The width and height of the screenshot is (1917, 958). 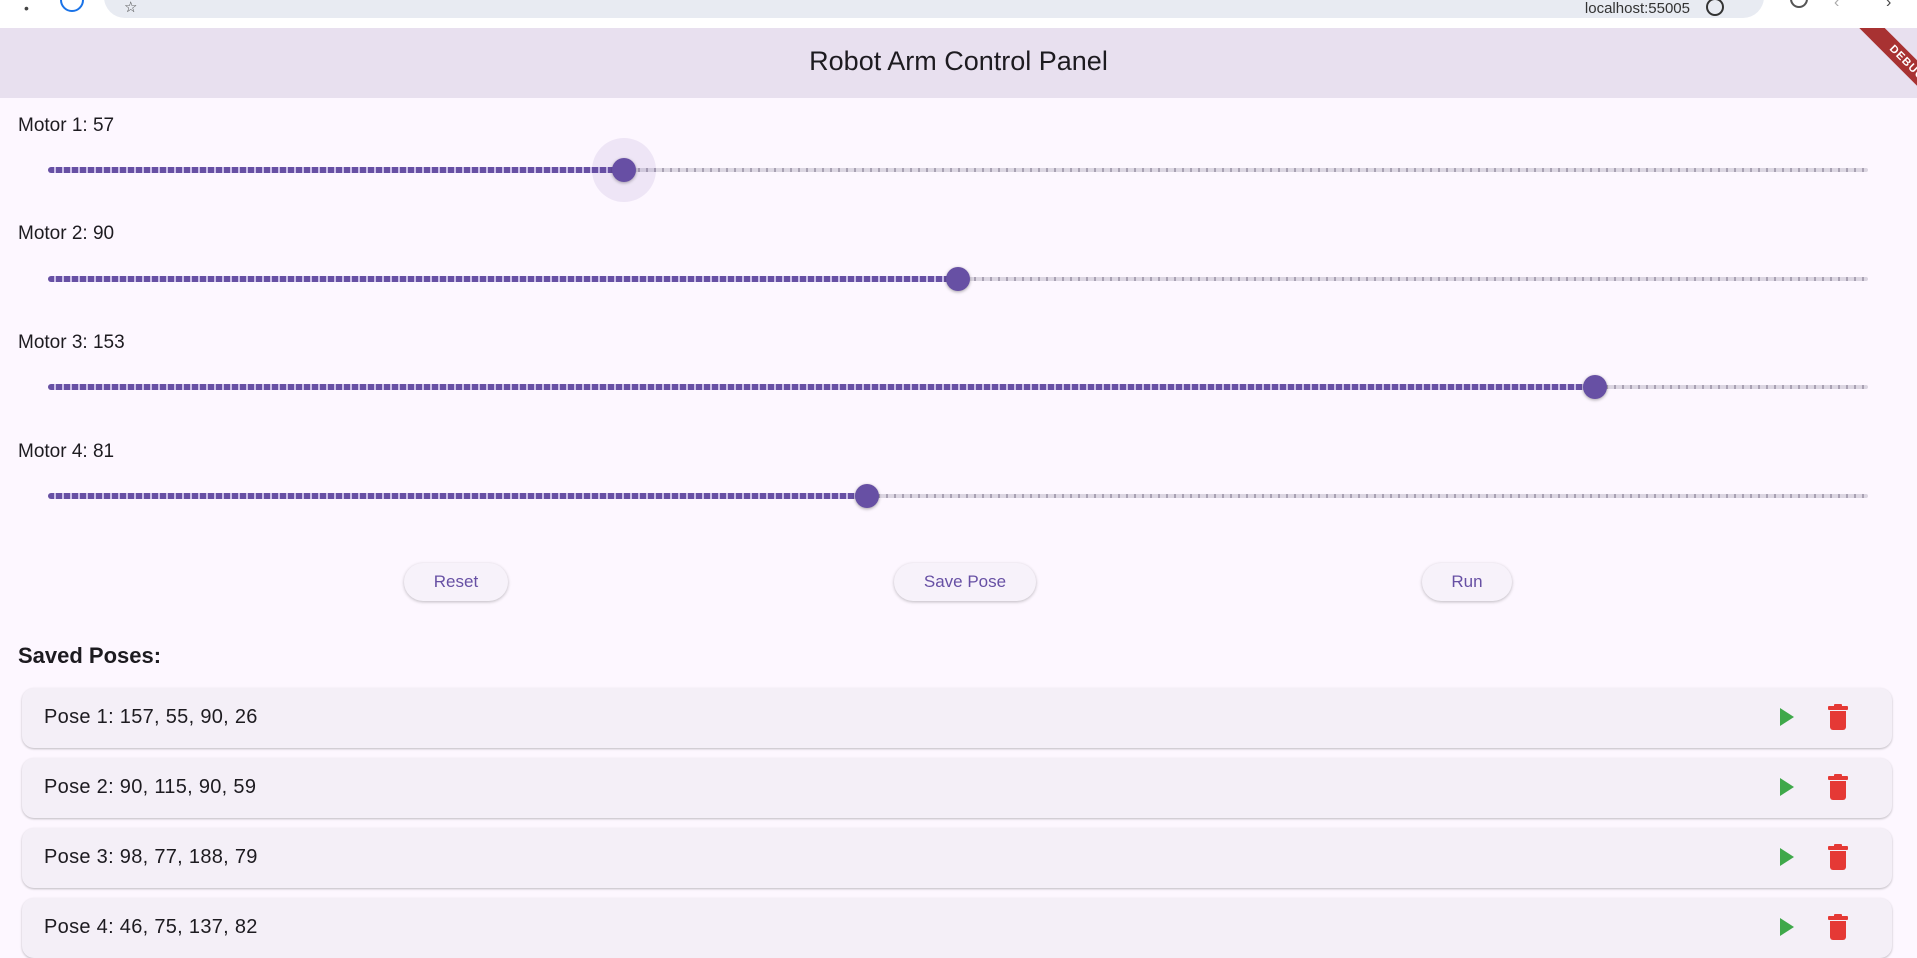 I want to click on motor-2-label: Motor 2: 90, so click(x=66, y=233).